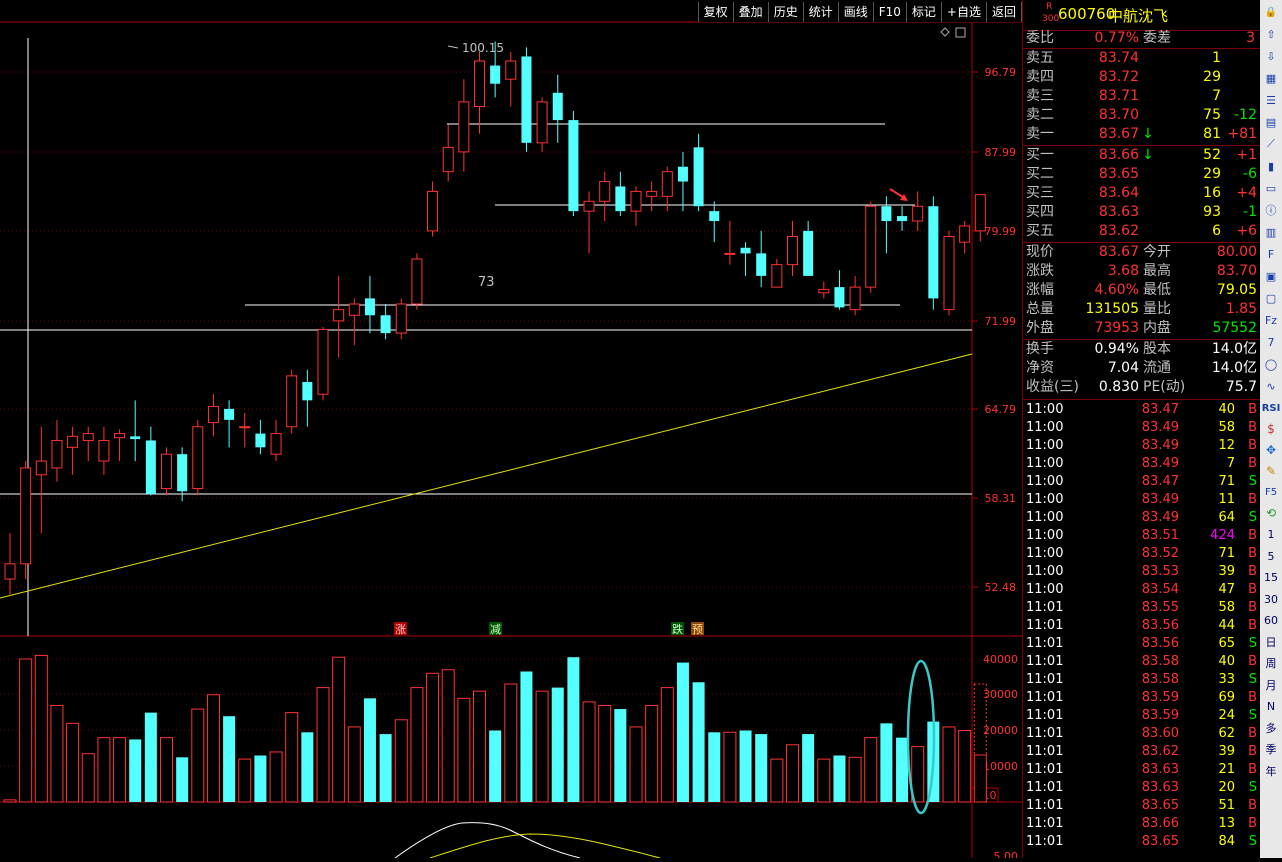  Describe the element at coordinates (1142, 626) in the screenshot. I see `tick-row: 11:01 83.56 44 B` at that location.